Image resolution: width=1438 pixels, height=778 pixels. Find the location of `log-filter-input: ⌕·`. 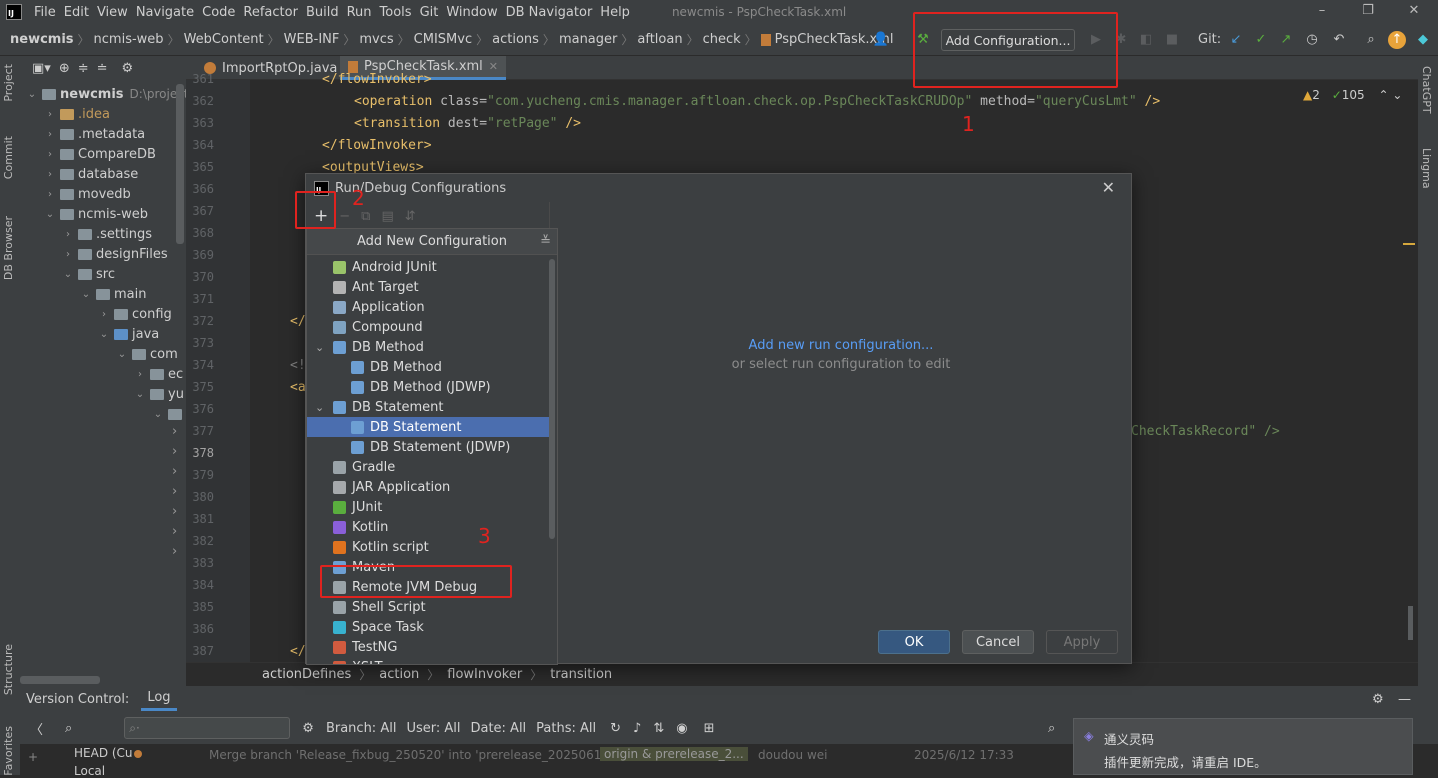

log-filter-input: ⌕· is located at coordinates (207, 728).